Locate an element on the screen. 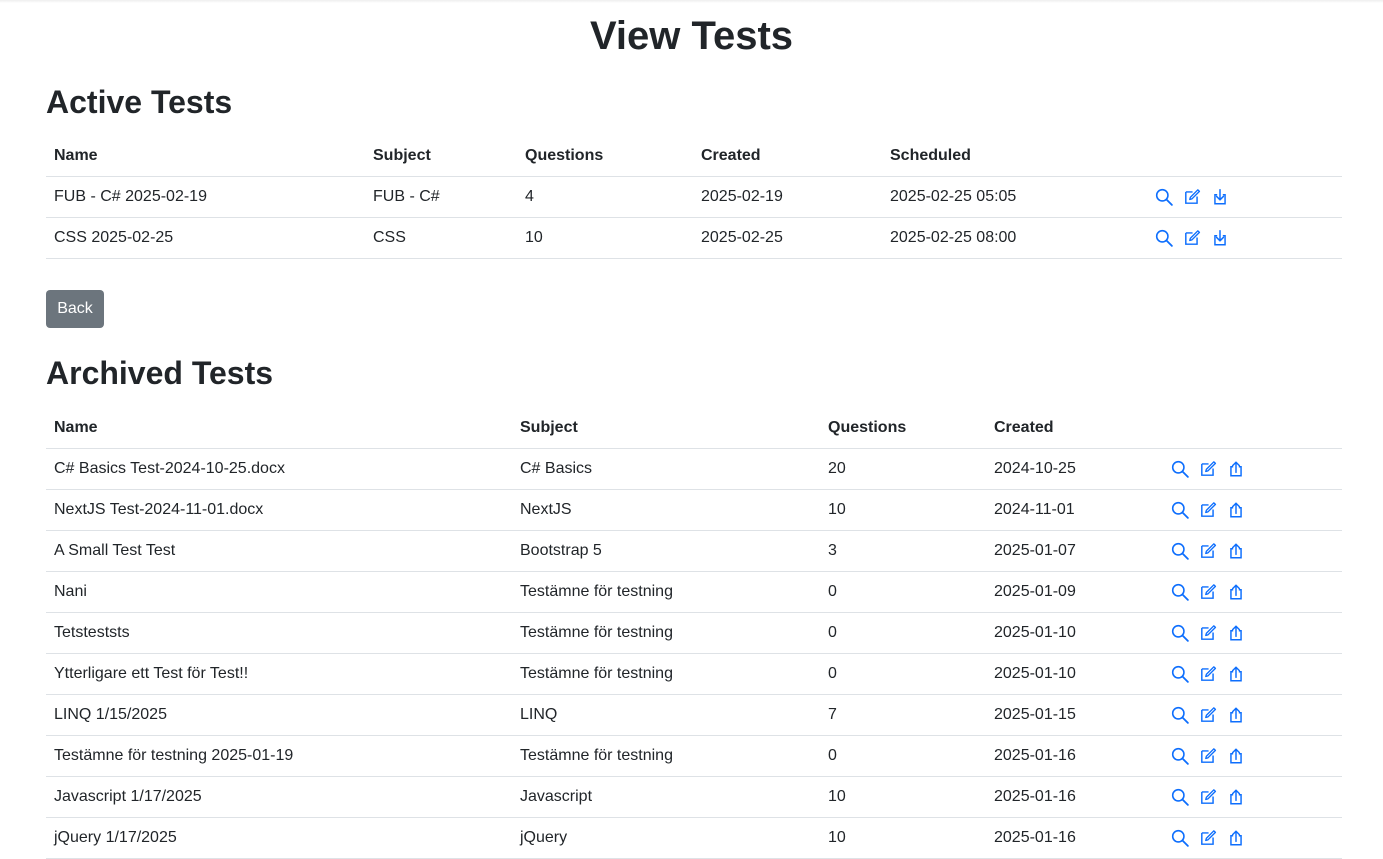  table-row: A Small Test Test Bootstrap 5 3 2025-01-07 is located at coordinates (694, 551).